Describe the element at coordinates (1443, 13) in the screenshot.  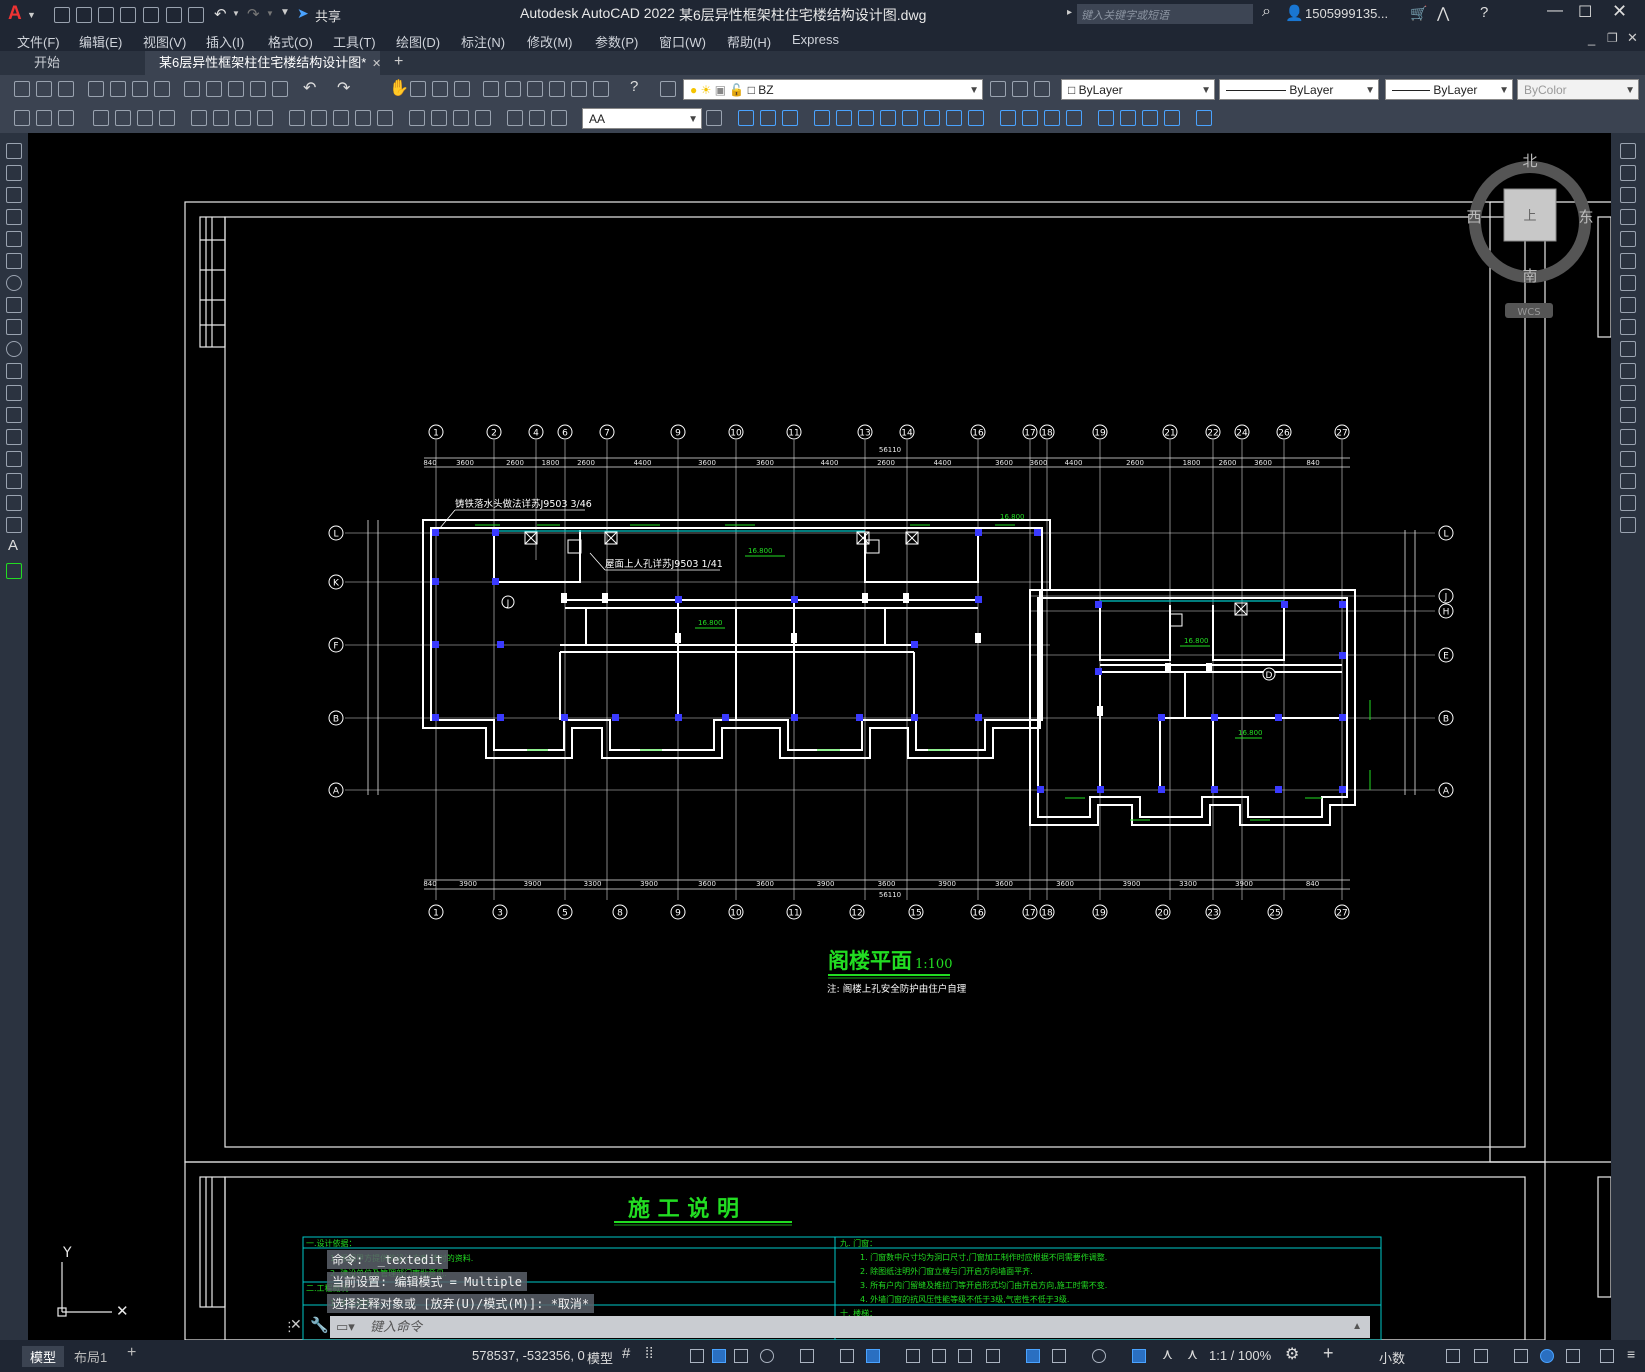
I see `autodesk-a360-icon: ⋀` at that location.